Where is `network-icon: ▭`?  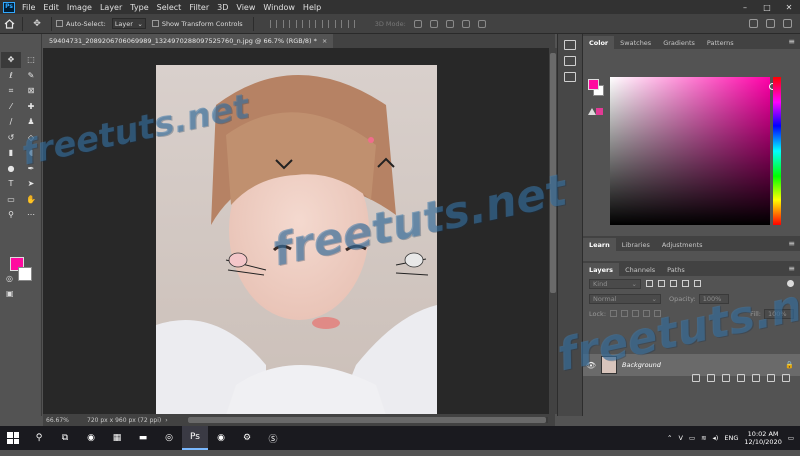
network-icon: ▭ is located at coordinates (692, 438).